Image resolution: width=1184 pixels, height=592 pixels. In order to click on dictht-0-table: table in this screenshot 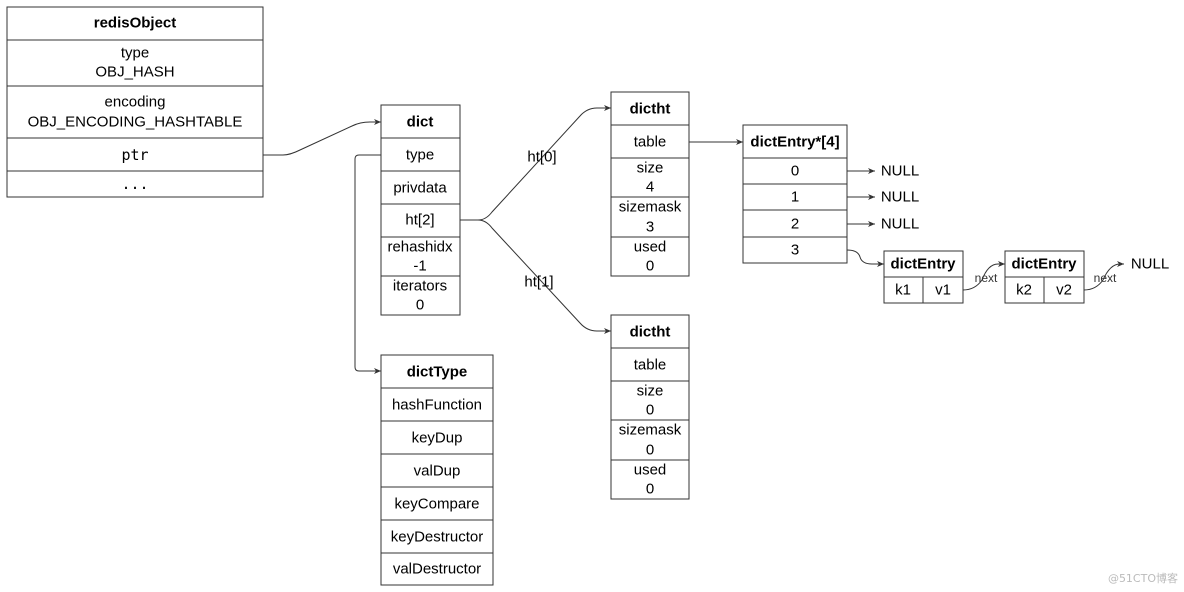, I will do `click(650, 142)`.